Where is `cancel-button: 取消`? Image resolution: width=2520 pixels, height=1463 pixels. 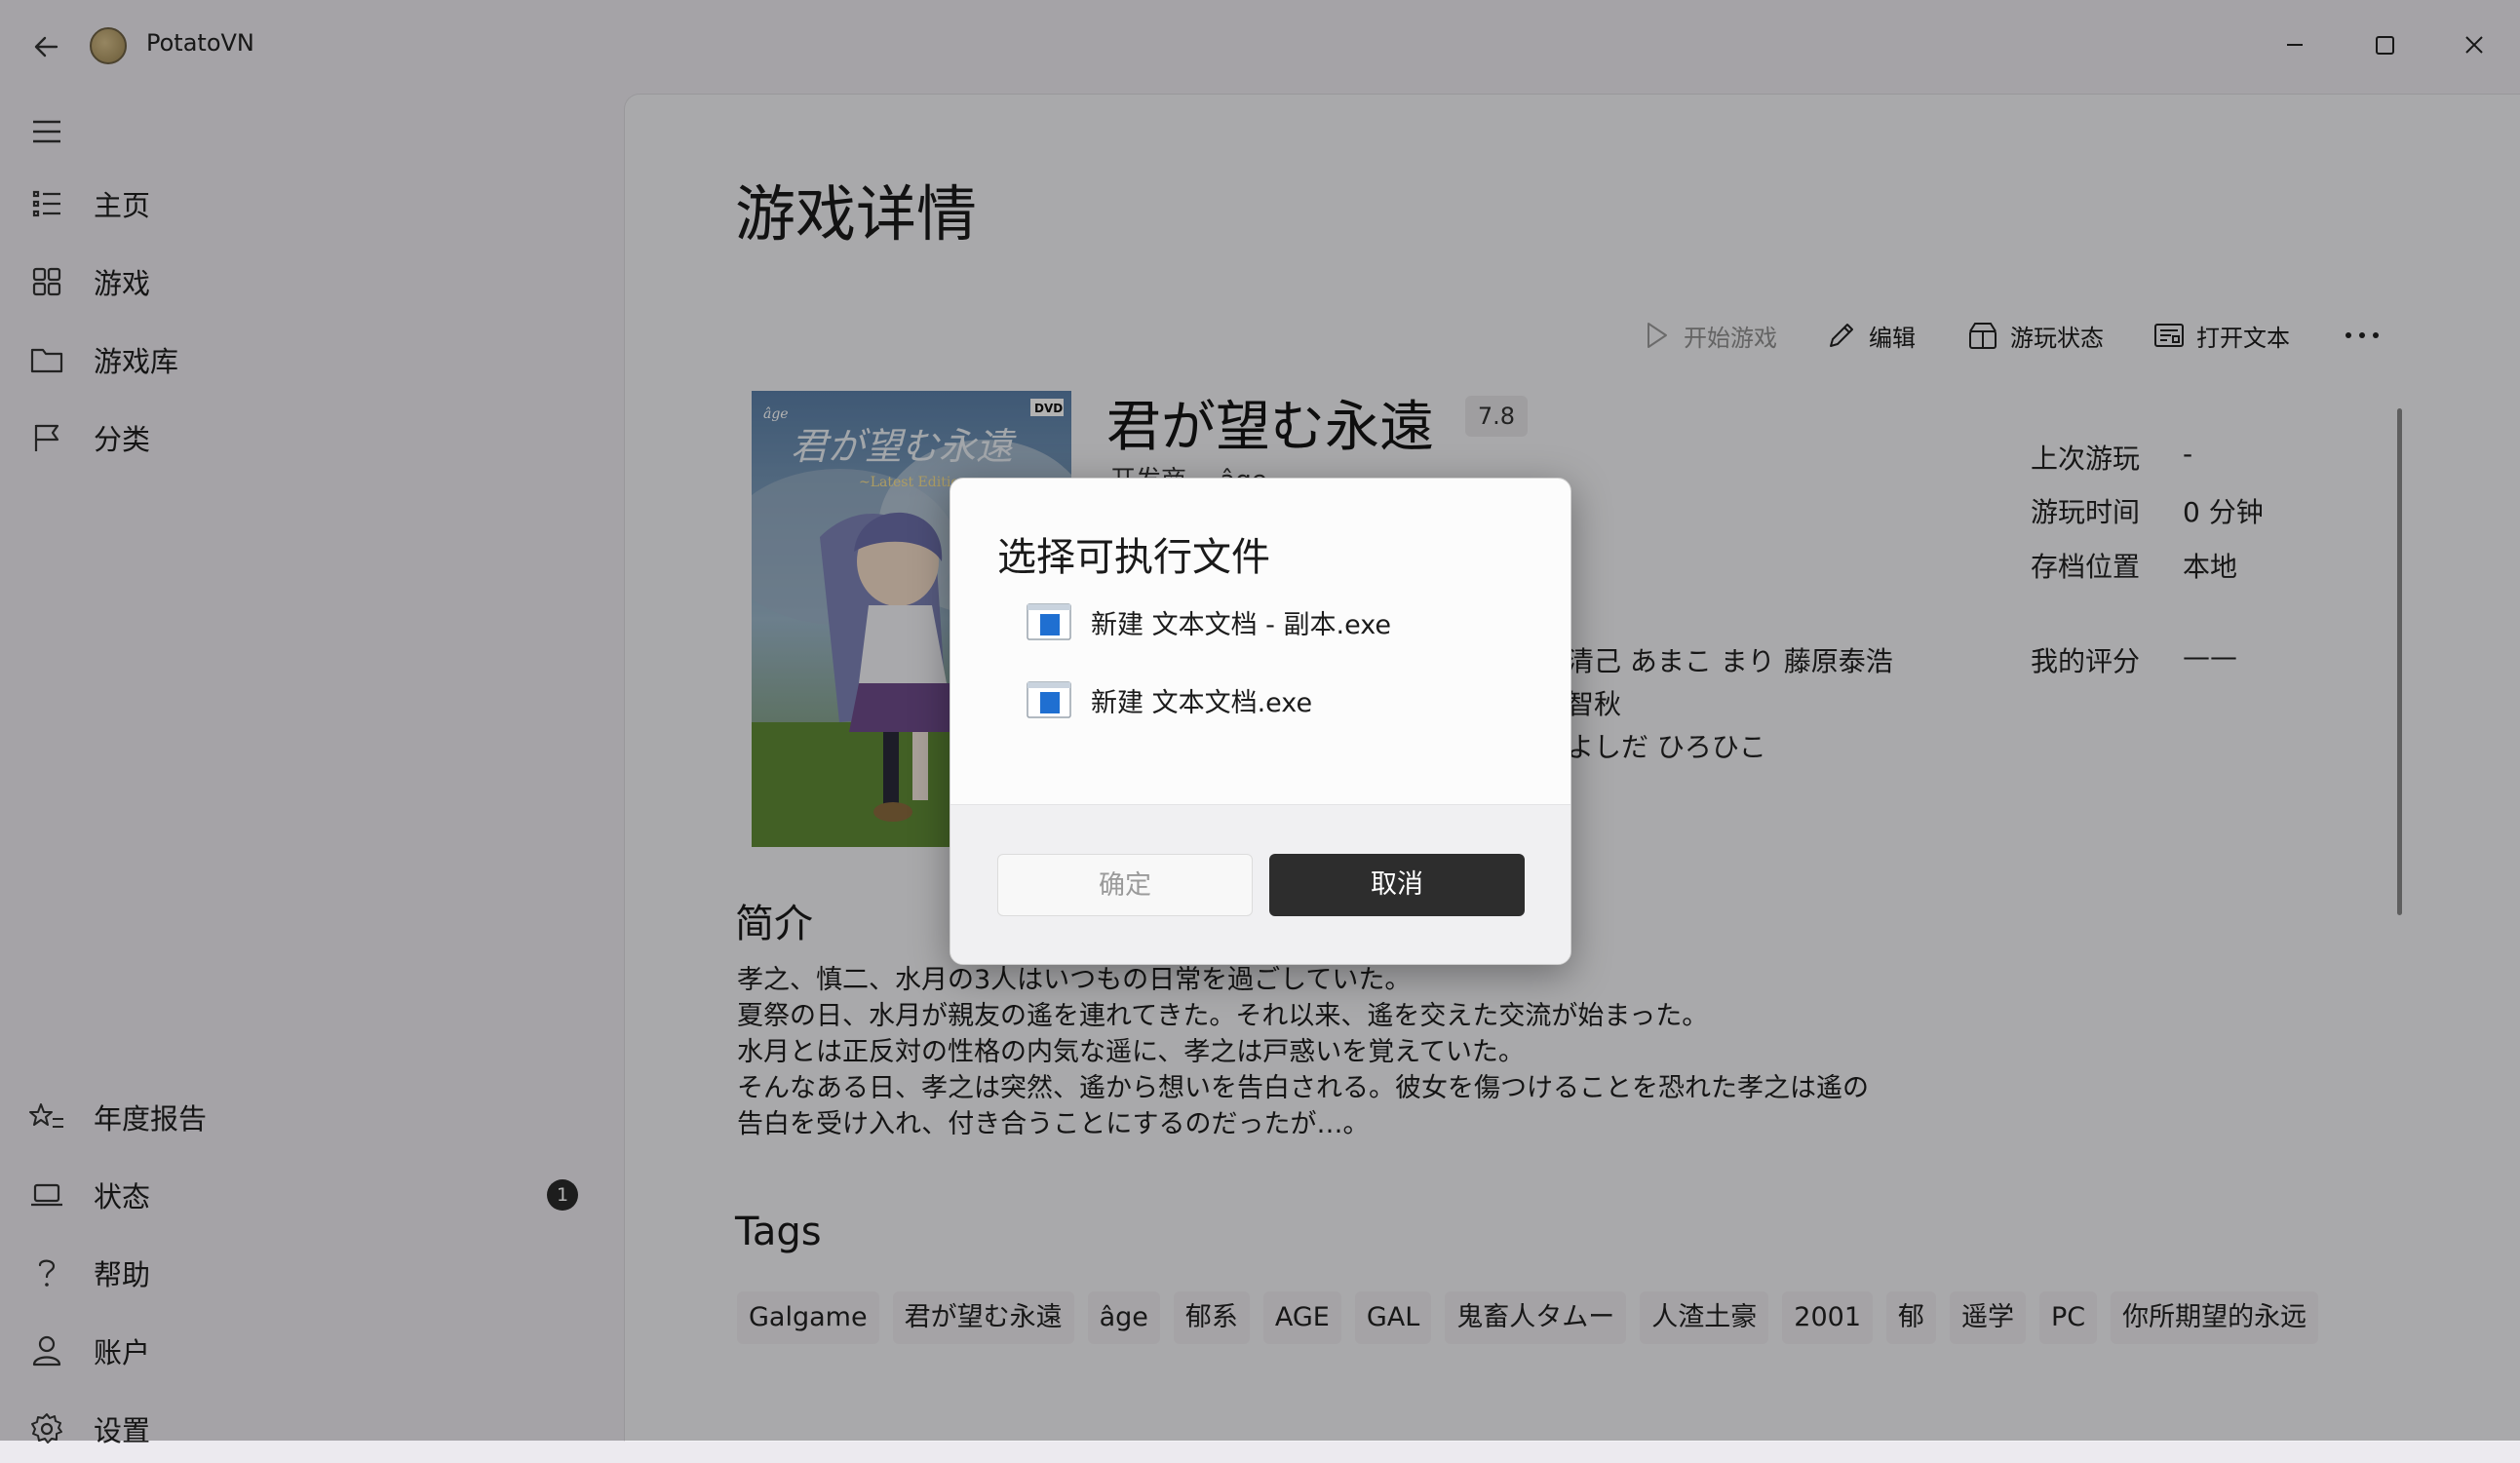 cancel-button: 取消 is located at coordinates (1397, 885).